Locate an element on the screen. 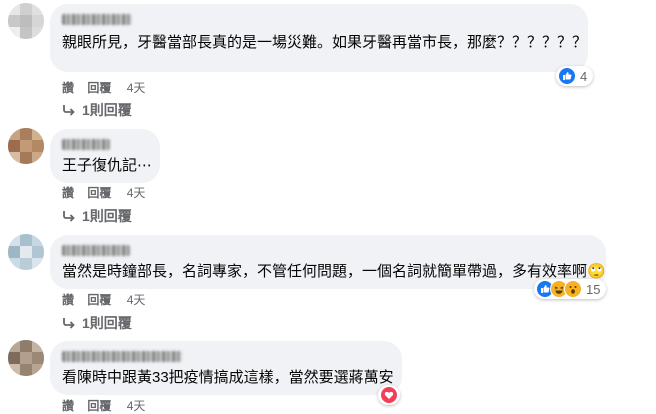  love-icon is located at coordinates (389, 395).